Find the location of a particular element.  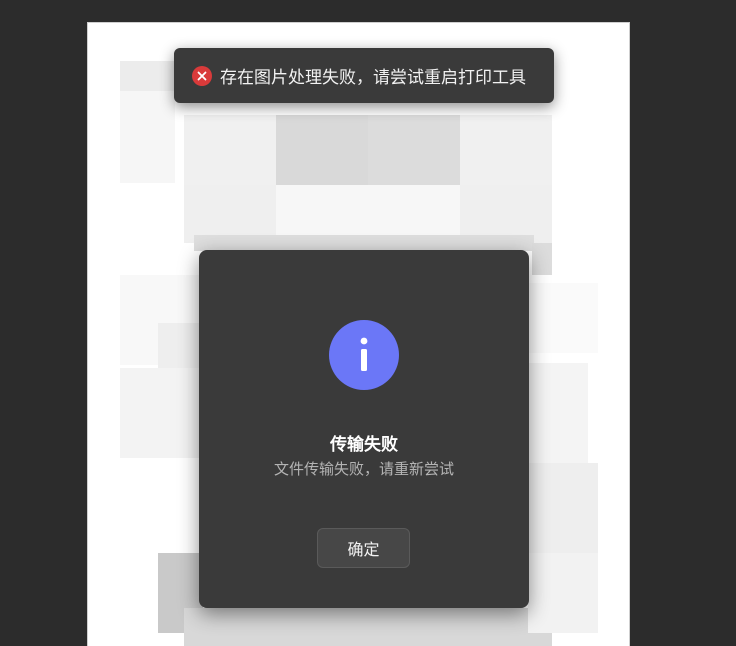

error-toast: 存在图片处理失败，请尝试重启打印工具 is located at coordinates (364, 75).